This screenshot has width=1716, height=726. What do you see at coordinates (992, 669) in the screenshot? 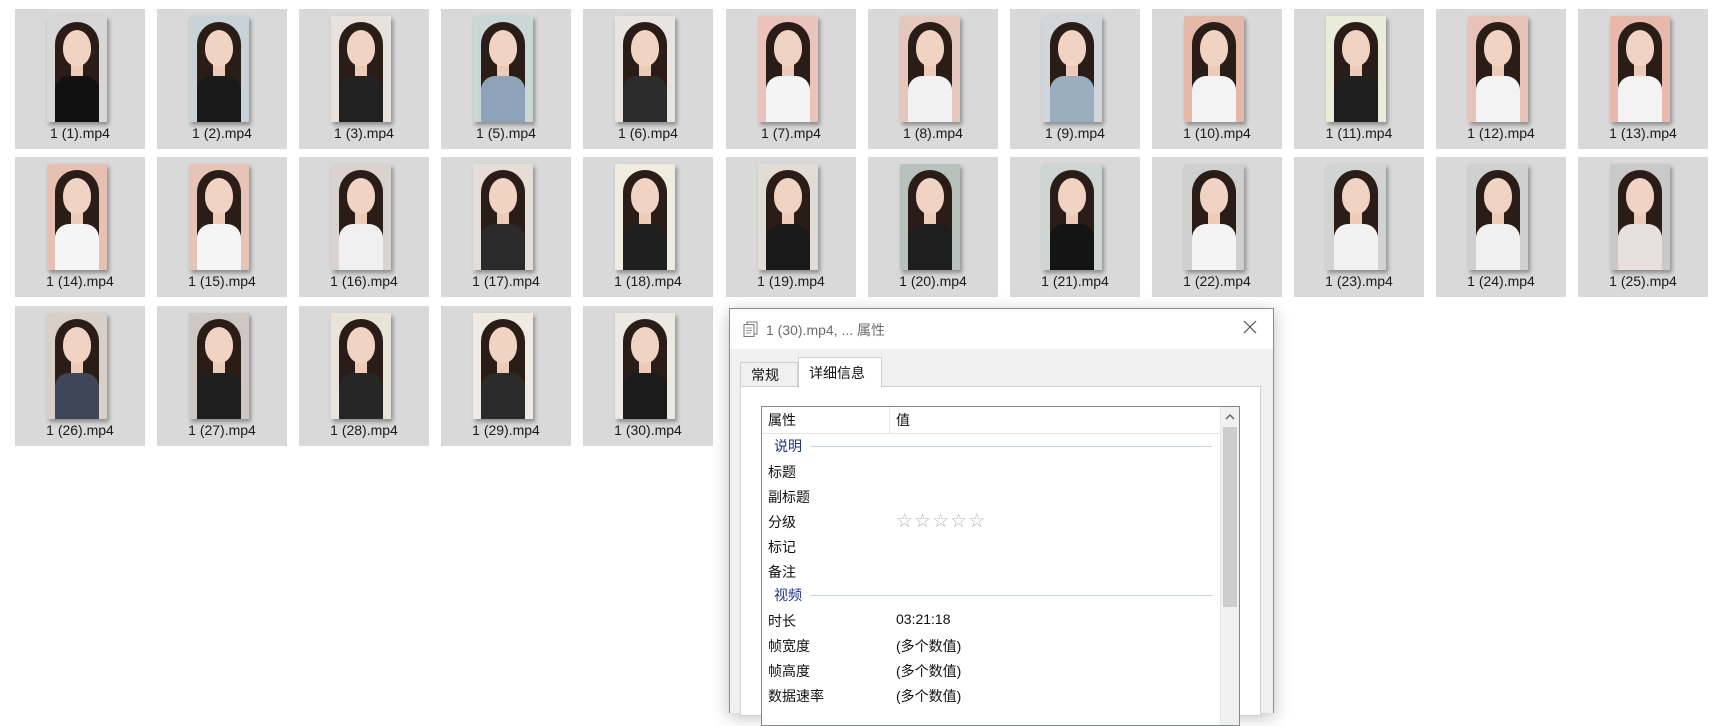
I see `property-row: 帧高度 (多个数值)` at bounding box center [992, 669].